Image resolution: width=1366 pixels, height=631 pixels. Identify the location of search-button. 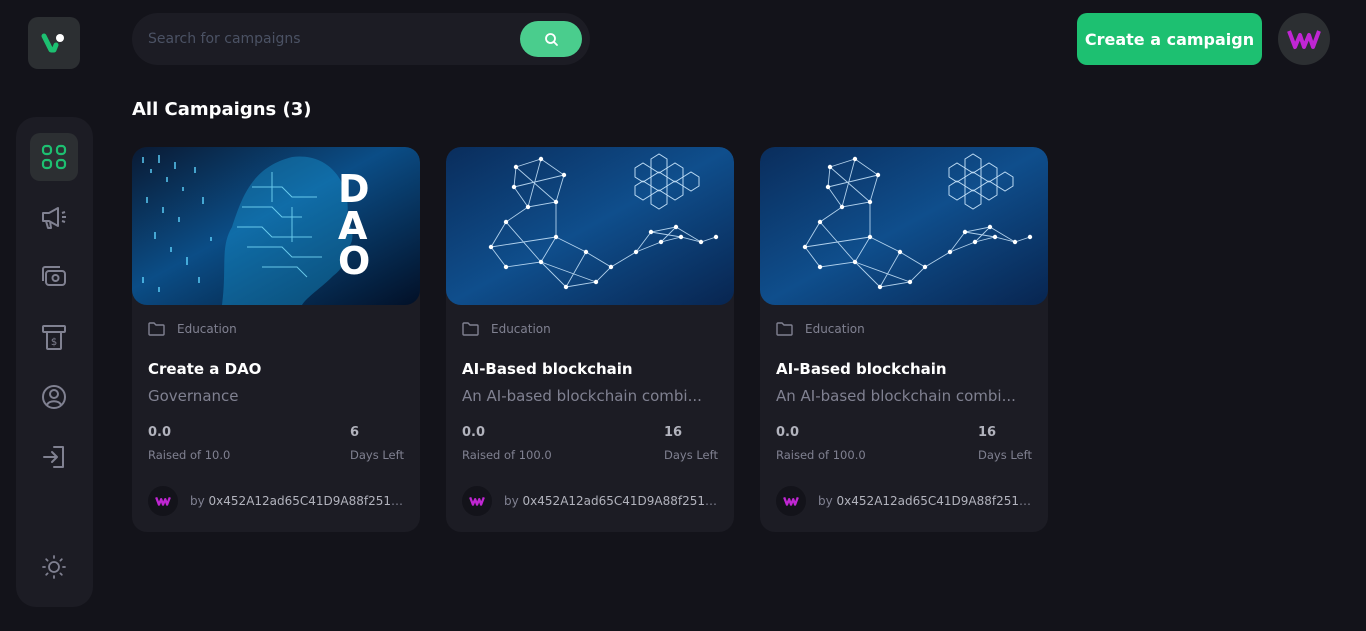
(551, 39).